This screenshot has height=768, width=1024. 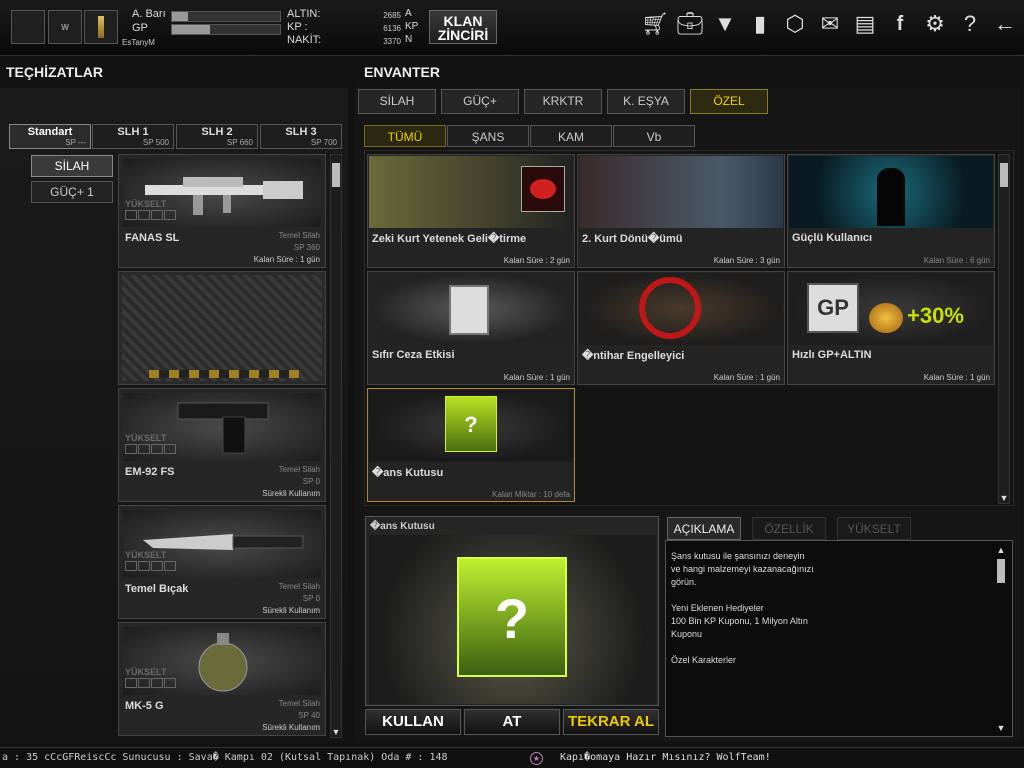 What do you see at coordinates (512, 722) in the screenshot?
I see `drop-button: AT` at bounding box center [512, 722].